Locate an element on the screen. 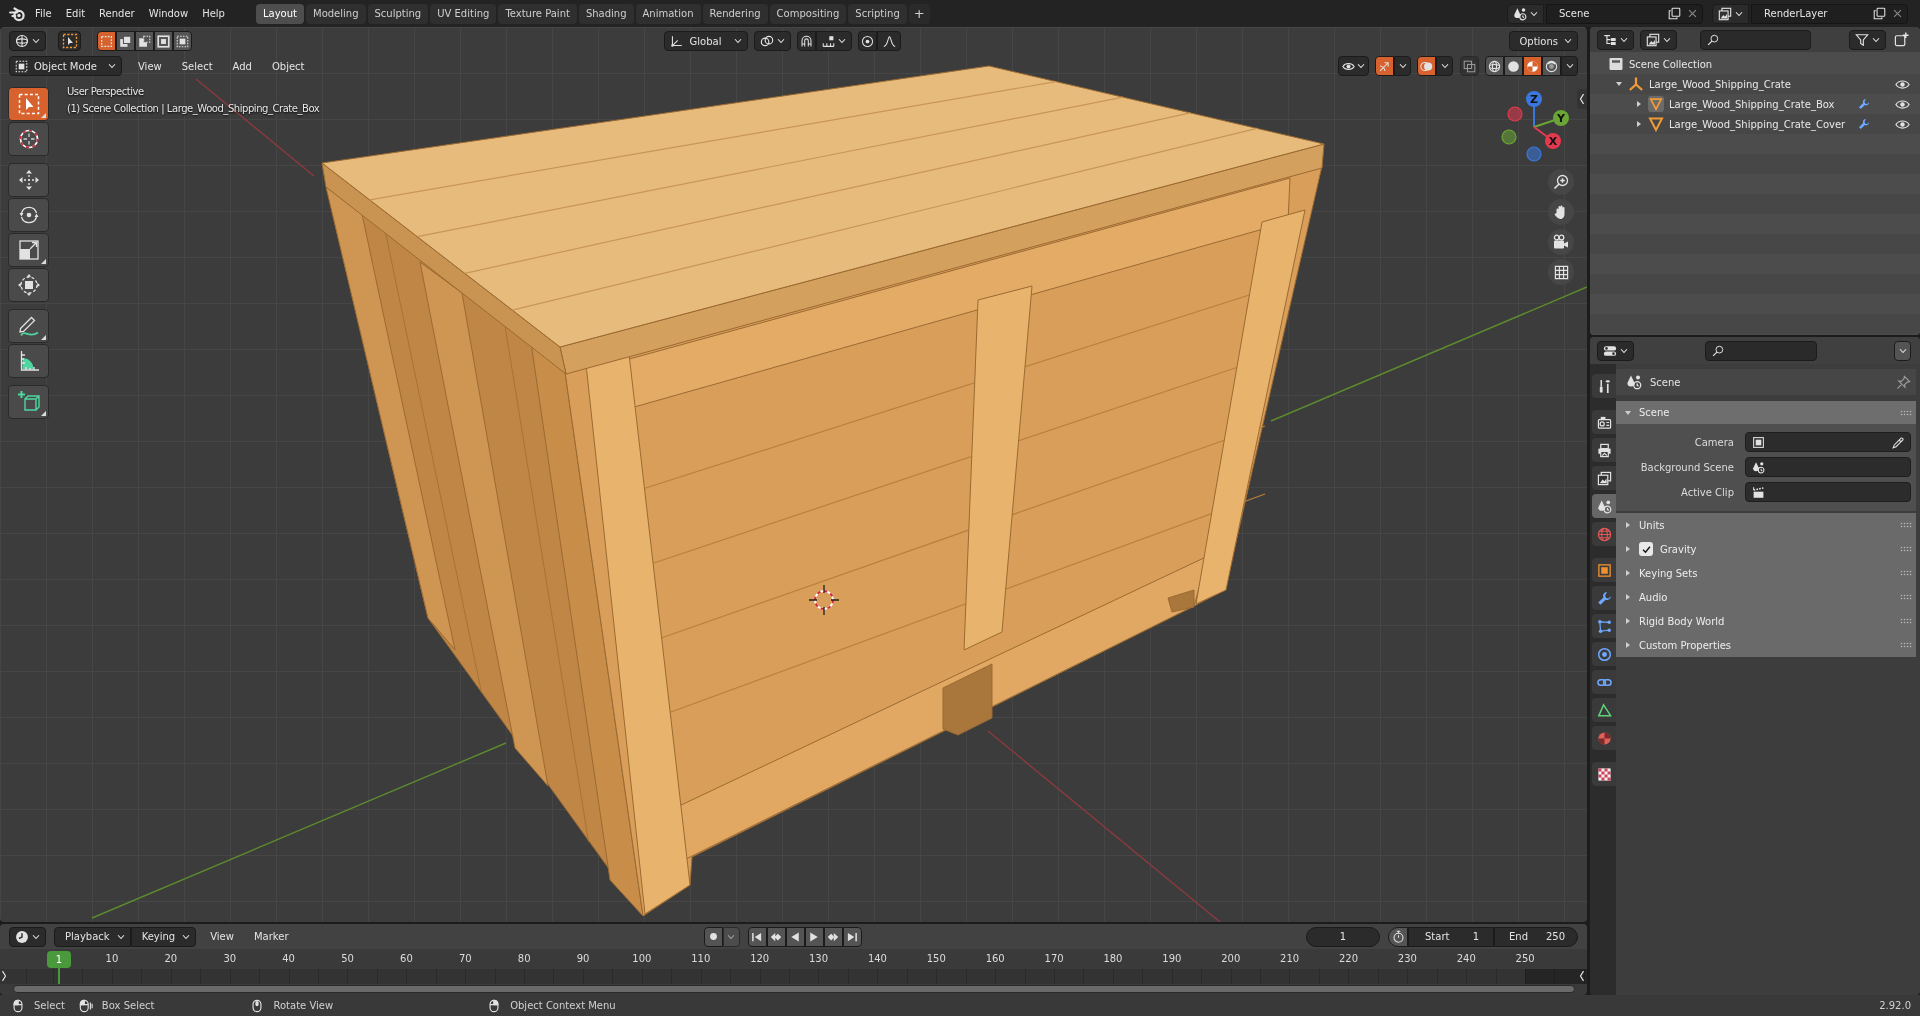 This screenshot has width=1920, height=1016. panel-header: Scene is located at coordinates (1766, 412).